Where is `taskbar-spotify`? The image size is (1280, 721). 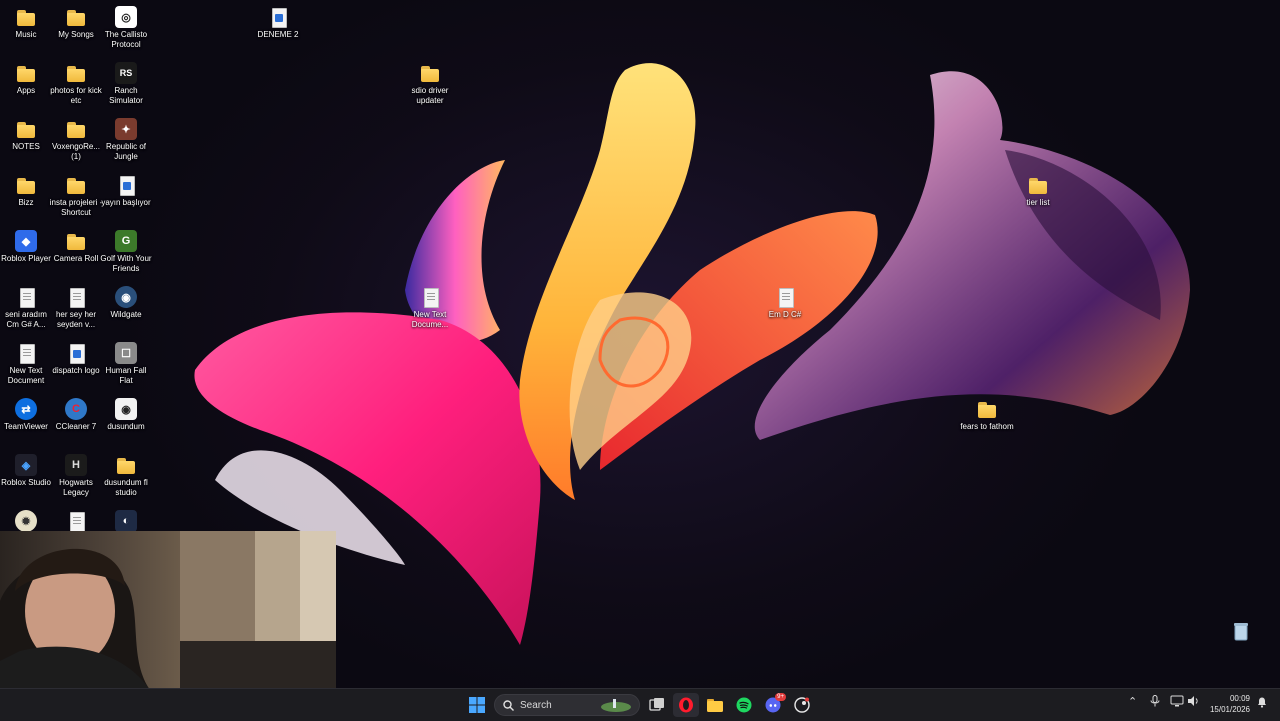 taskbar-spotify is located at coordinates (744, 705).